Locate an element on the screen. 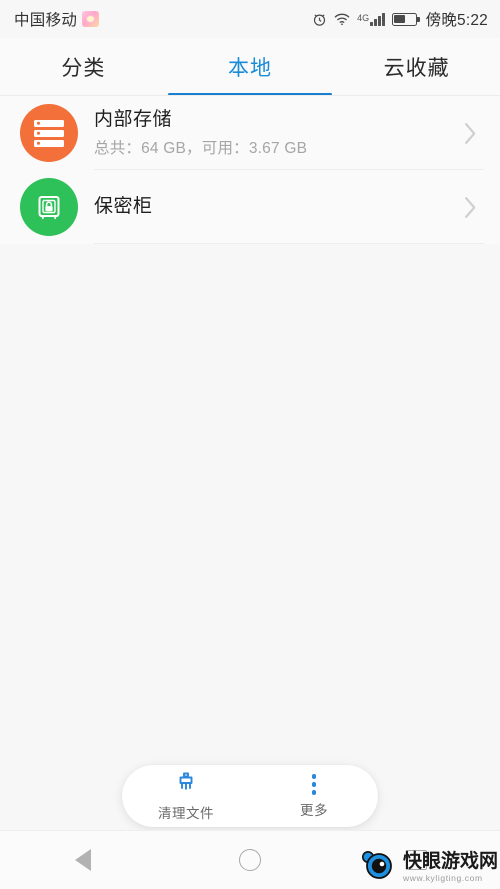 The image size is (500, 889). tab-bar: 分类 本地 云收藏 is located at coordinates (250, 67).